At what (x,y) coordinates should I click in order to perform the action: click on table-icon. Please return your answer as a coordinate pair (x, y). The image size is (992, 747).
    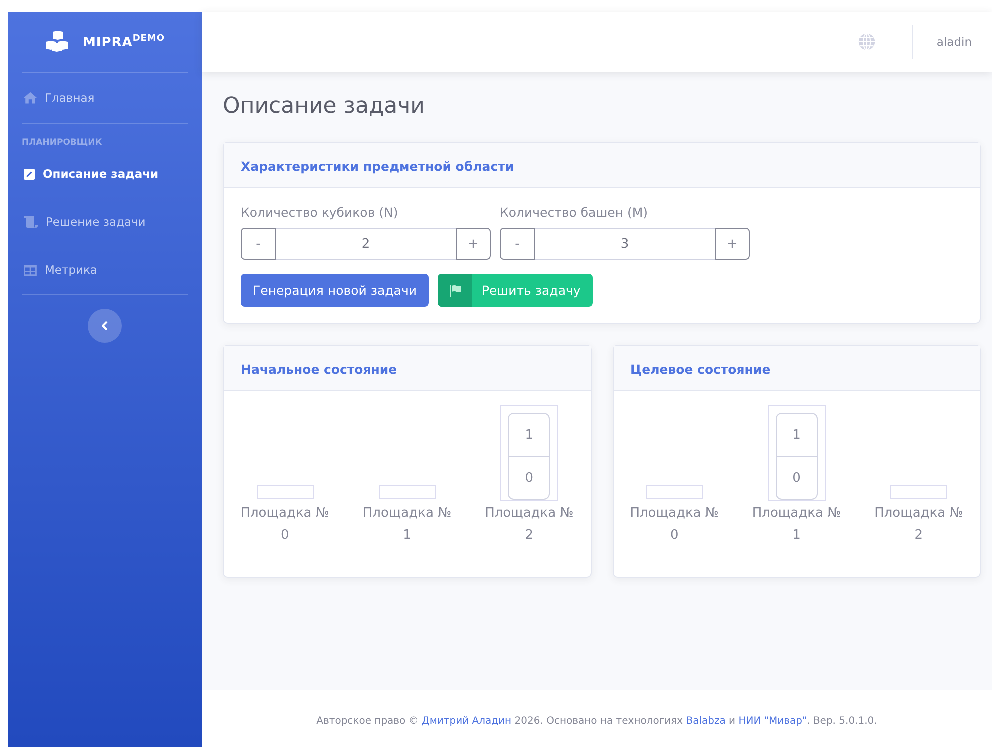
    Looking at the image, I should click on (30, 270).